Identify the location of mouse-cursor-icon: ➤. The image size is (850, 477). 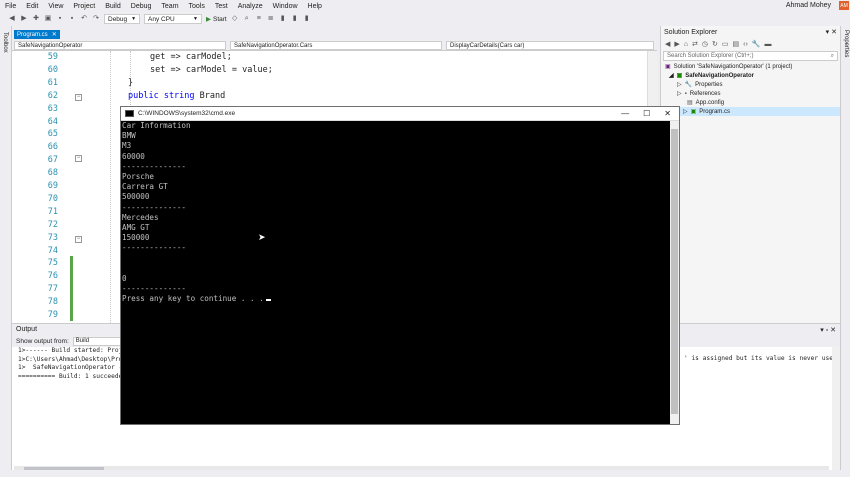
(262, 237).